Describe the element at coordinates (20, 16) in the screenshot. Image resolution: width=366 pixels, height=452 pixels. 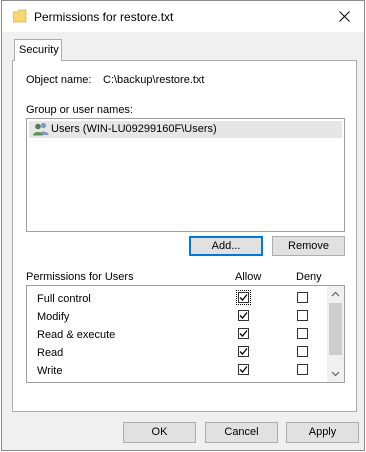
I see `folder-icon` at that location.